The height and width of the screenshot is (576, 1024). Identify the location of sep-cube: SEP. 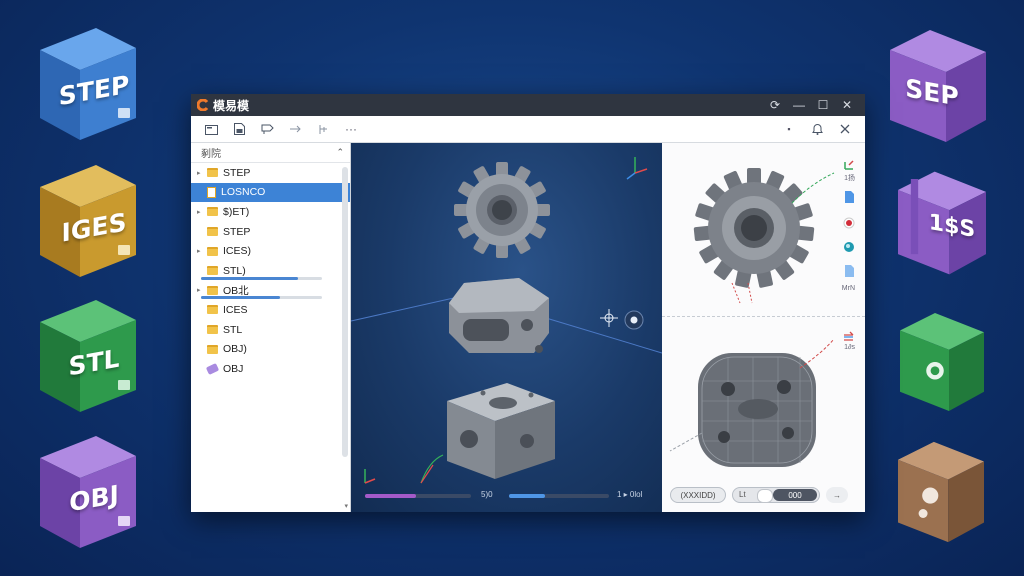
(938, 86).